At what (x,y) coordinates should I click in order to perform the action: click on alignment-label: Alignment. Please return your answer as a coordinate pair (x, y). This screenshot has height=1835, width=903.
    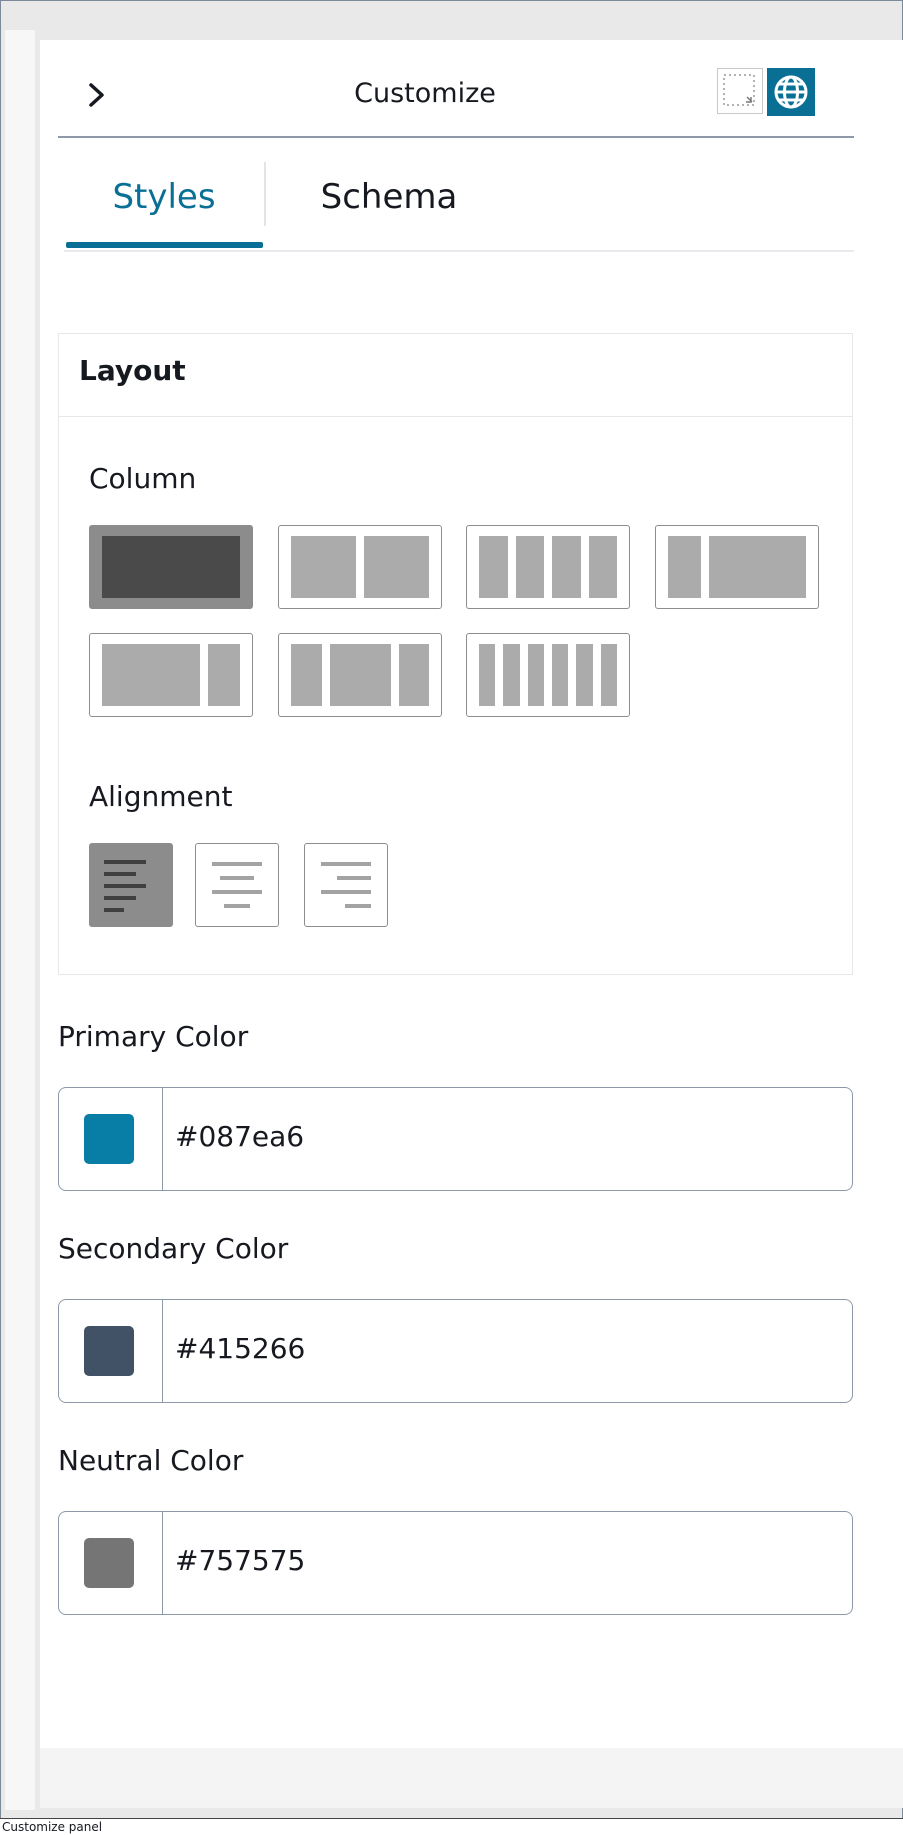
    Looking at the image, I should click on (161, 796).